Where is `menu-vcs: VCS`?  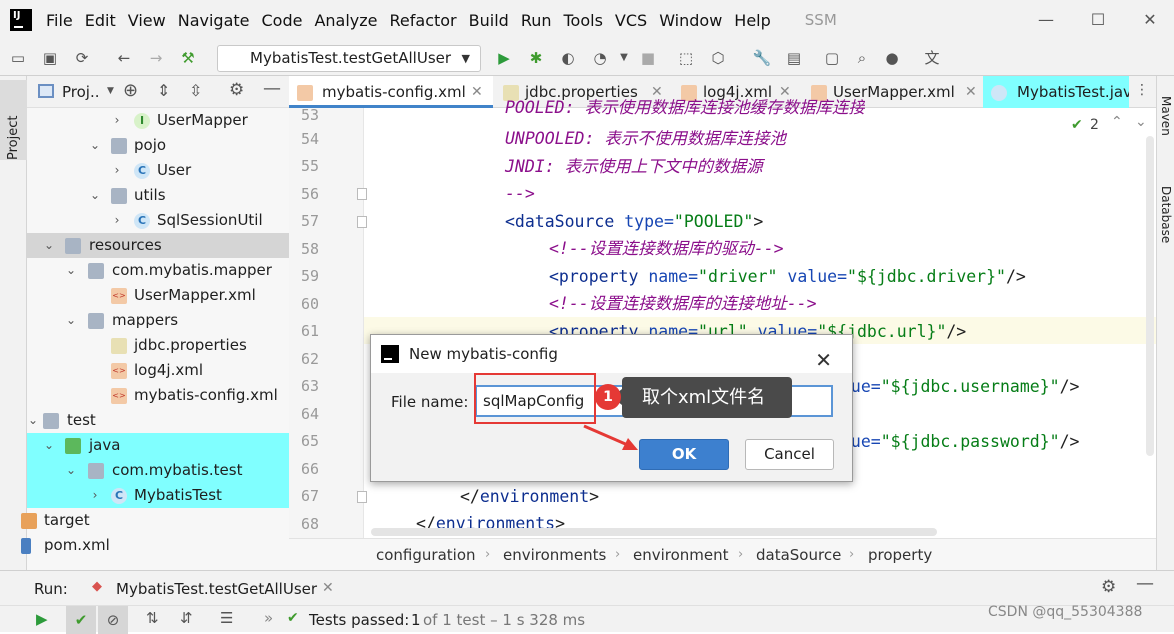 menu-vcs: VCS is located at coordinates (631, 20).